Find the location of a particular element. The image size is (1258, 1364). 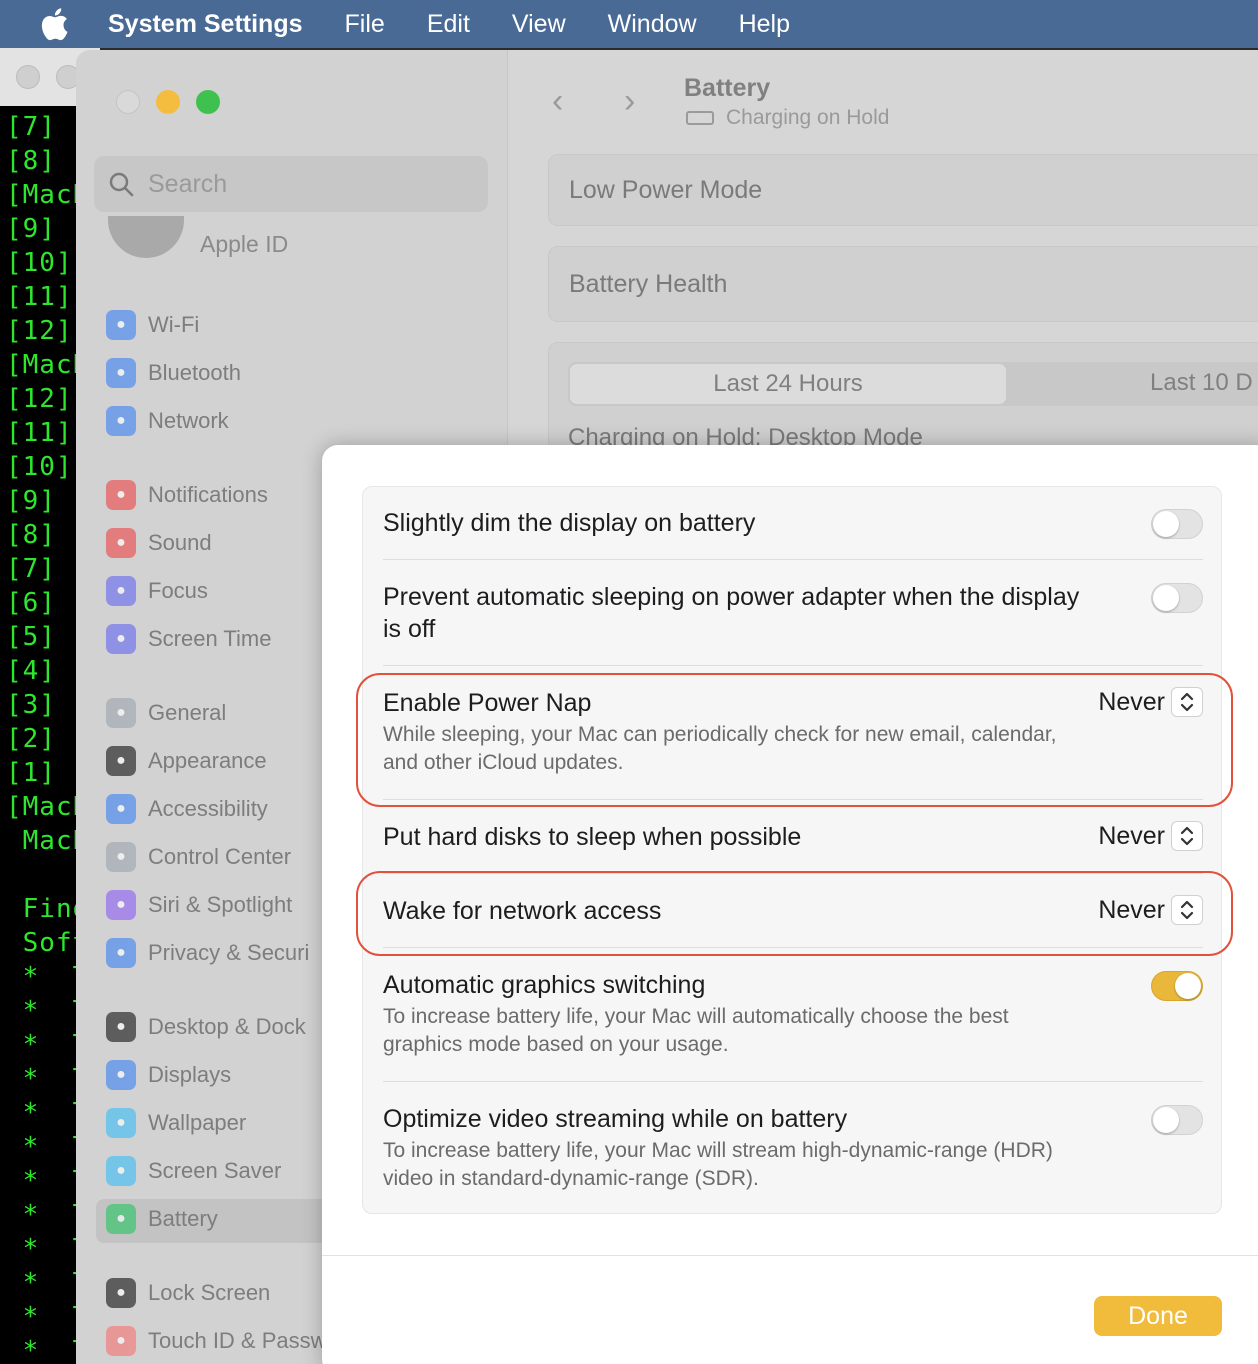

sidebar-item-screen-saver: ● Screen Saver is located at coordinates (193, 1171).